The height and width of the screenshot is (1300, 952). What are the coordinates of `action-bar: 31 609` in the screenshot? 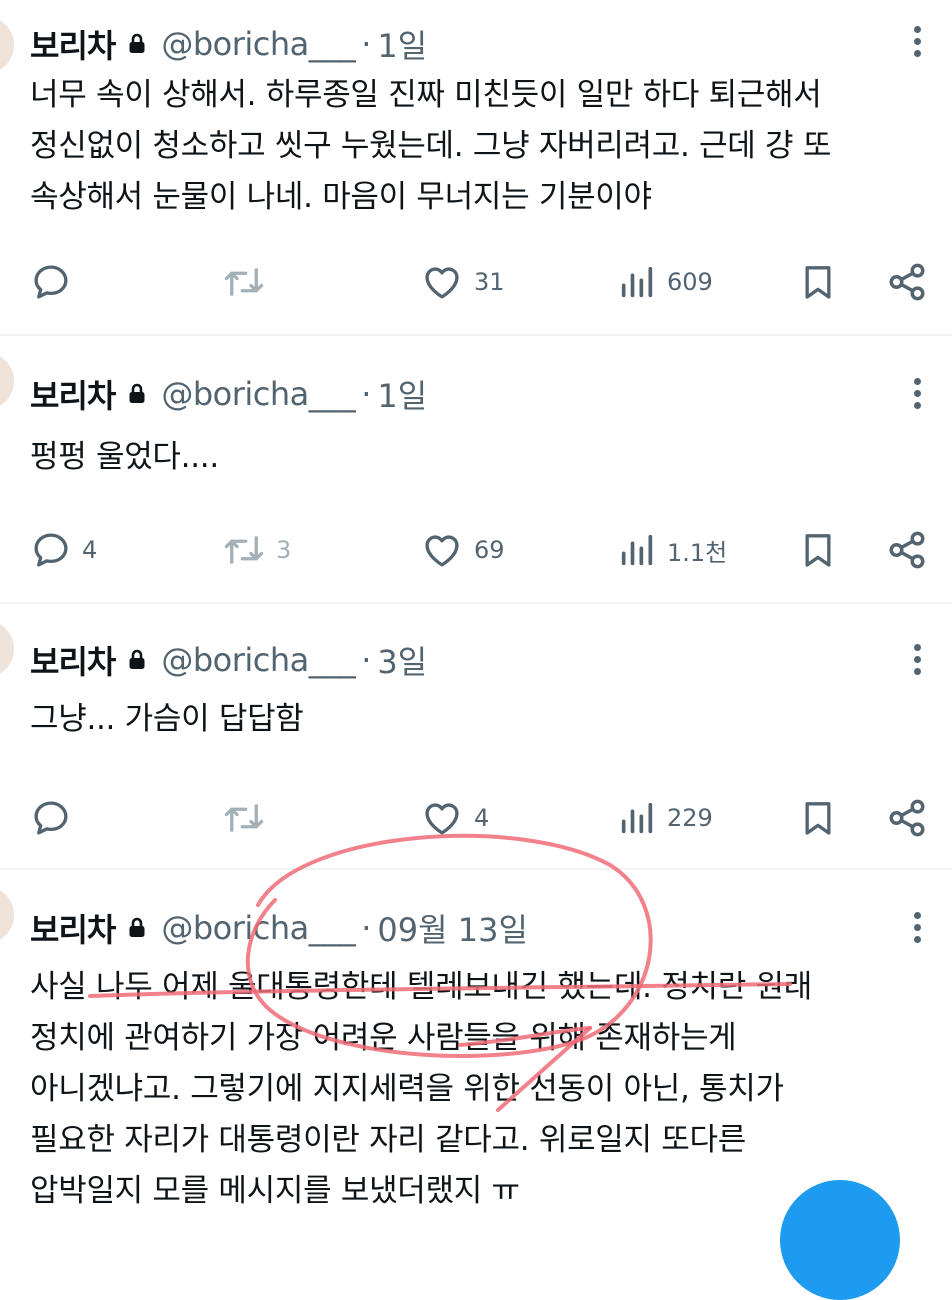 It's located at (476, 282).